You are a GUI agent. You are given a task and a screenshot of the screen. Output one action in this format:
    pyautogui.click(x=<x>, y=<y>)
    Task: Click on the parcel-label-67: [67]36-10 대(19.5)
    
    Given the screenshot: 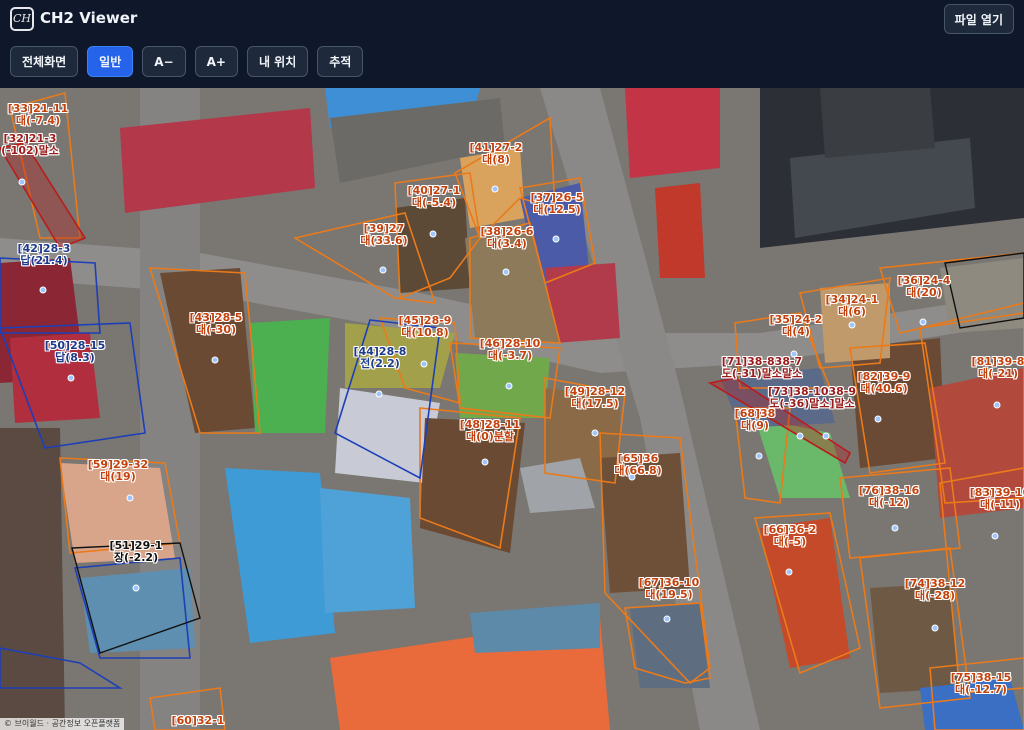 What is the action you would take?
    pyautogui.click(x=669, y=589)
    